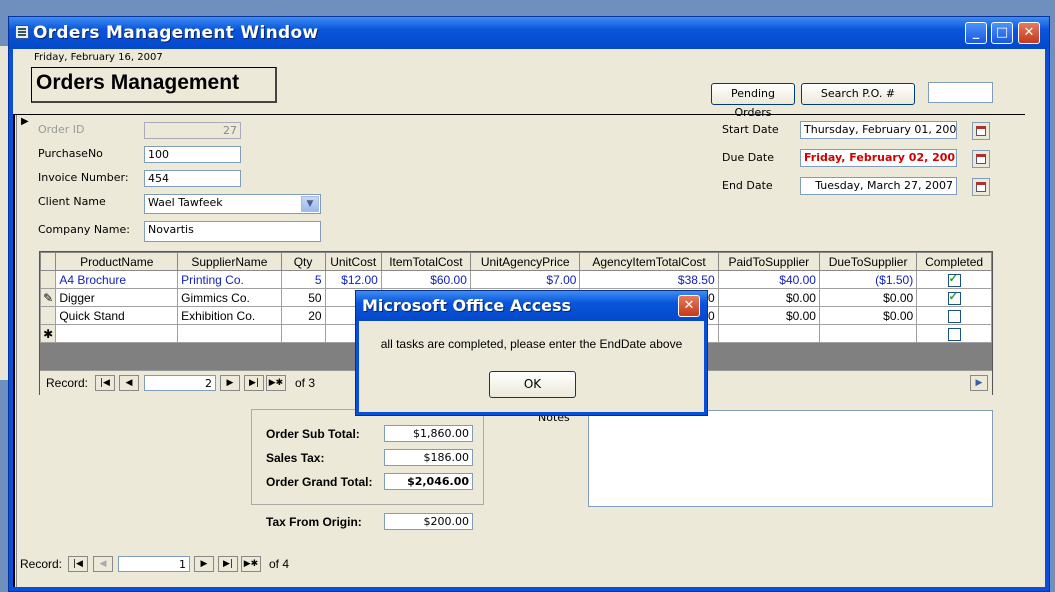 This screenshot has width=1055, height=592. I want to click on column-header: Completed, so click(954, 261).